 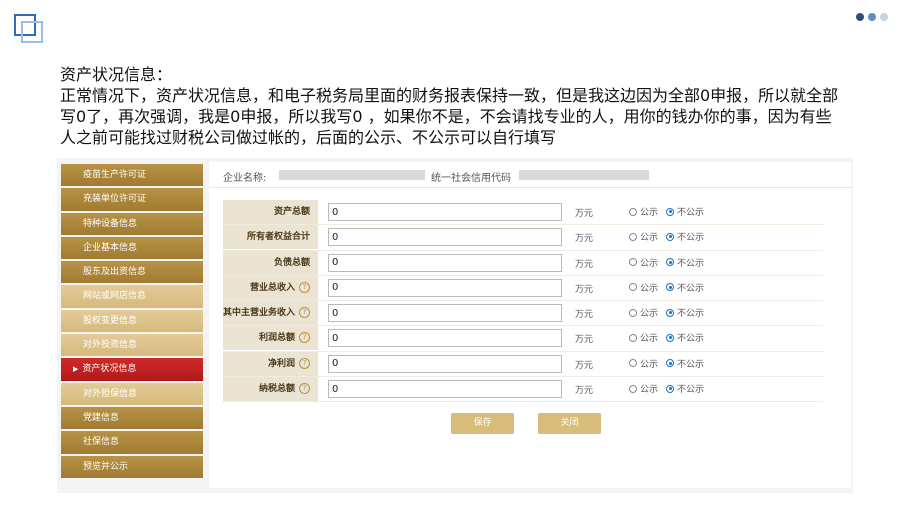 I want to click on sidebar-item-label: 资产状况信息, so click(x=109, y=369).